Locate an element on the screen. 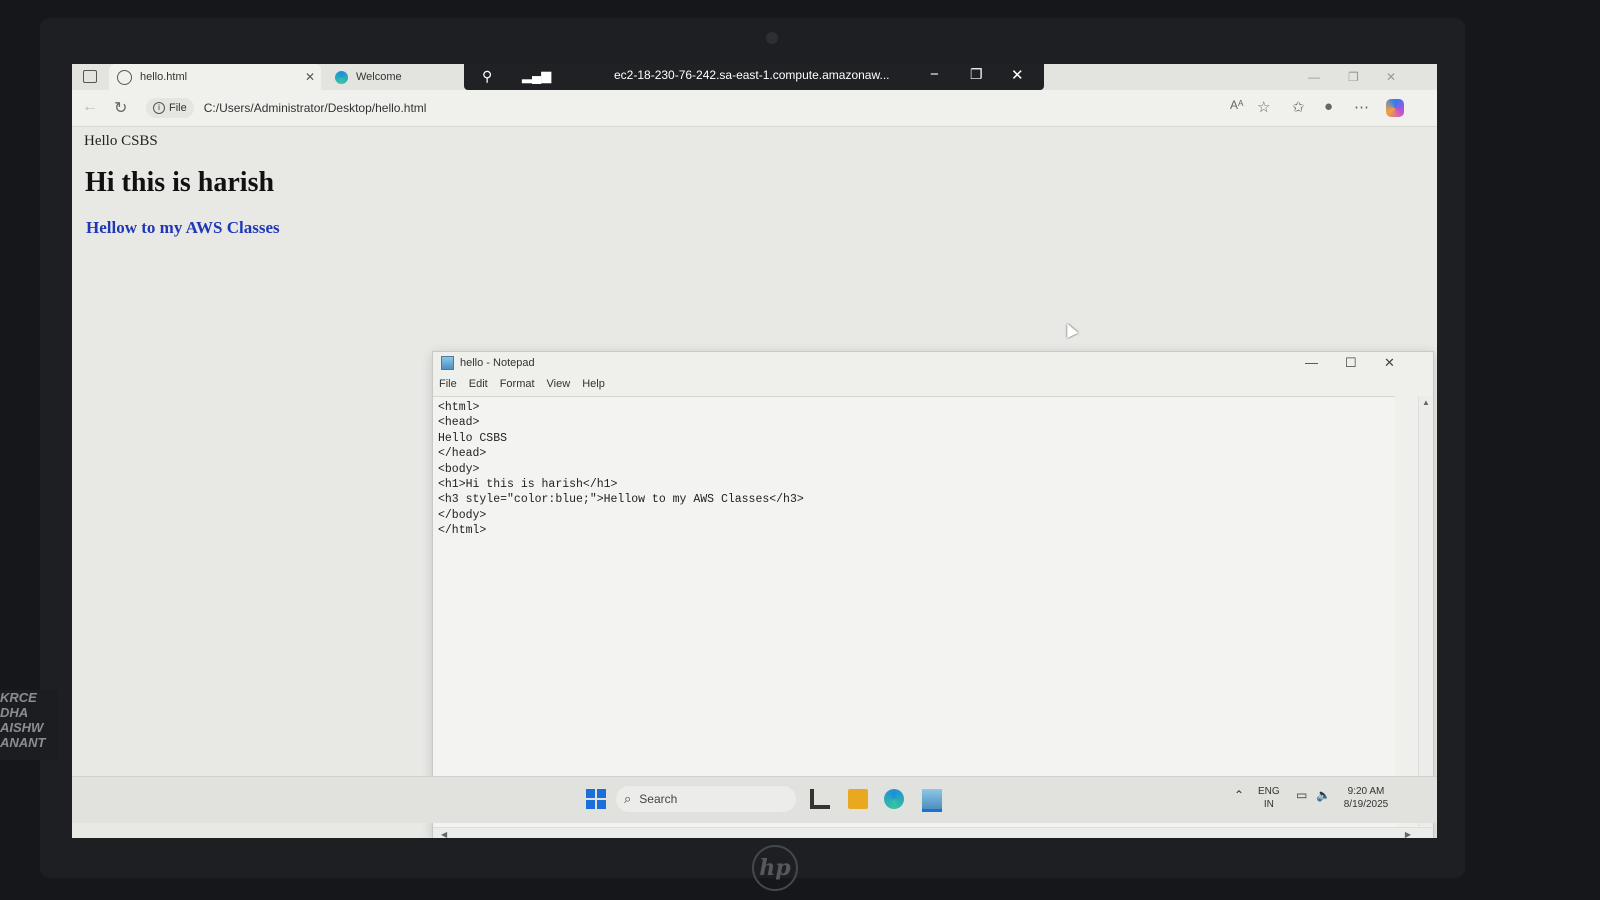 This screenshot has height=900, width=1600. search-label: Search is located at coordinates (658, 799).